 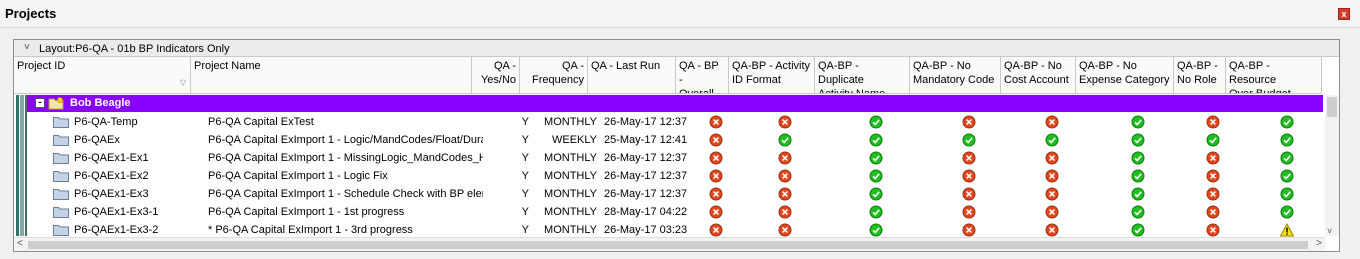 What do you see at coordinates (306, 212) in the screenshot?
I see `project-name-cell: P6-QA Capital ExImport 1 - 1st progress` at bounding box center [306, 212].